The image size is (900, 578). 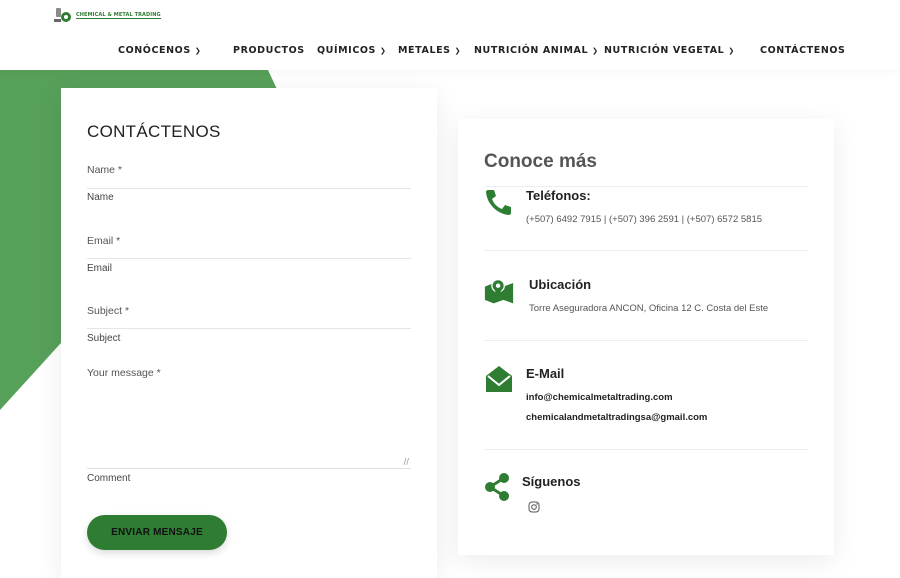 What do you see at coordinates (159, 50) in the screenshot?
I see `nav-item-conocenos: CONÓCENOS ❯` at bounding box center [159, 50].